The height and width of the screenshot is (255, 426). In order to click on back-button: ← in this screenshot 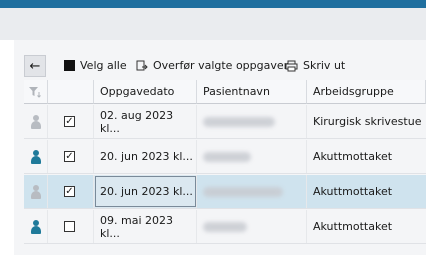, I will do `click(35, 66)`.